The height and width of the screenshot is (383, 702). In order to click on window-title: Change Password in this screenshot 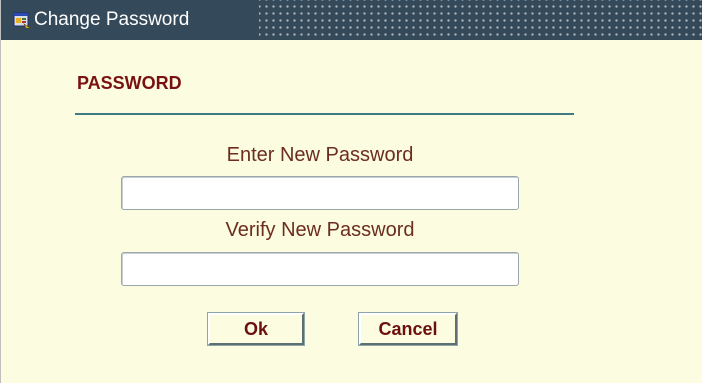, I will do `click(112, 19)`.